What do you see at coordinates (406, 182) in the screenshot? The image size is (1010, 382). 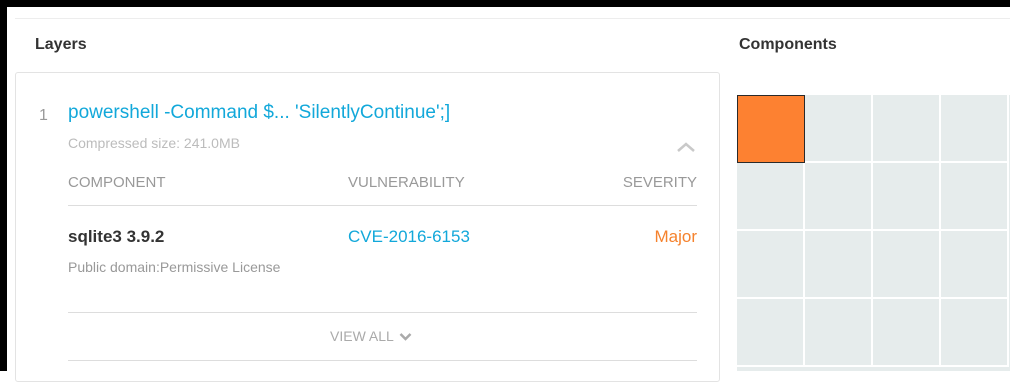 I see `column-header-vulnerability: VULNERABILITY` at bounding box center [406, 182].